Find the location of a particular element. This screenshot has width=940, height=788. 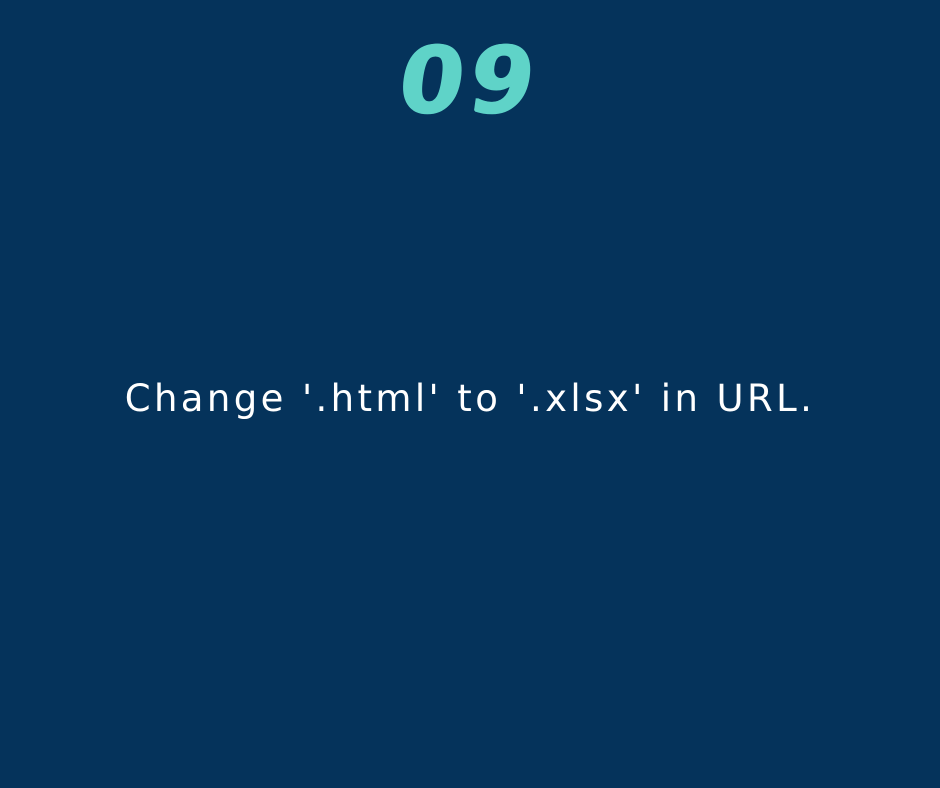

instruction-text: Change '.html' to '.xlsx' in URL. is located at coordinates (470, 398).